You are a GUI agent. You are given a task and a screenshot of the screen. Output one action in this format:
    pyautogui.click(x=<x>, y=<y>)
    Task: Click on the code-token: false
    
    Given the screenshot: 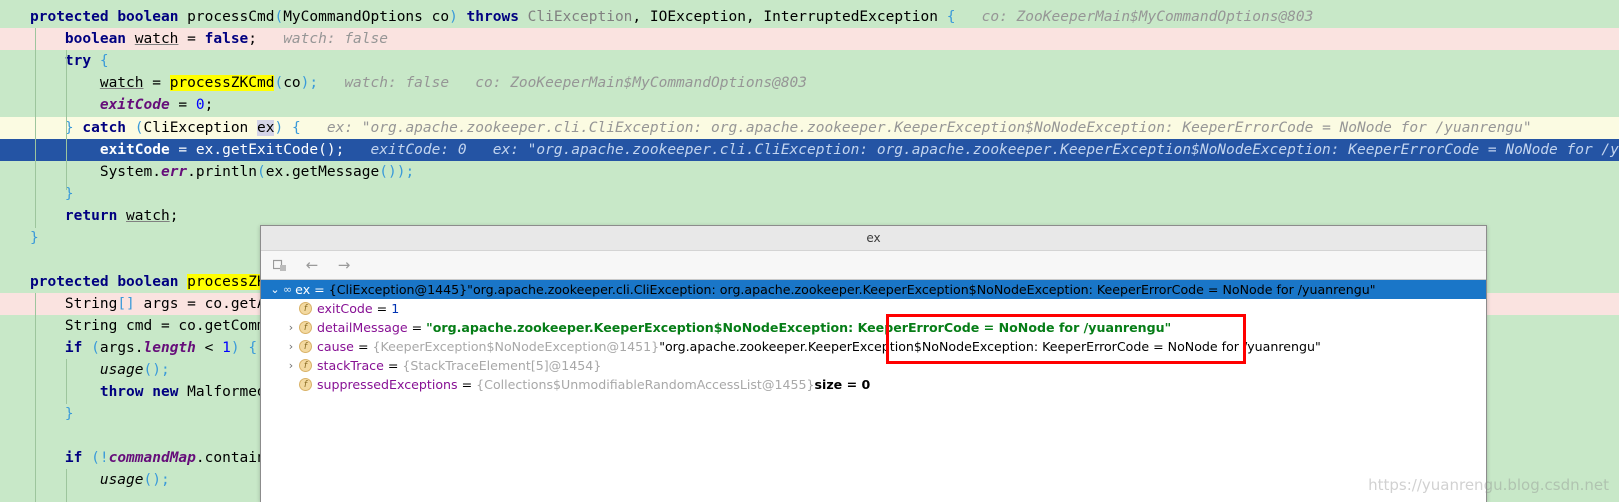 What is the action you would take?
    pyautogui.click(x=226, y=39)
    